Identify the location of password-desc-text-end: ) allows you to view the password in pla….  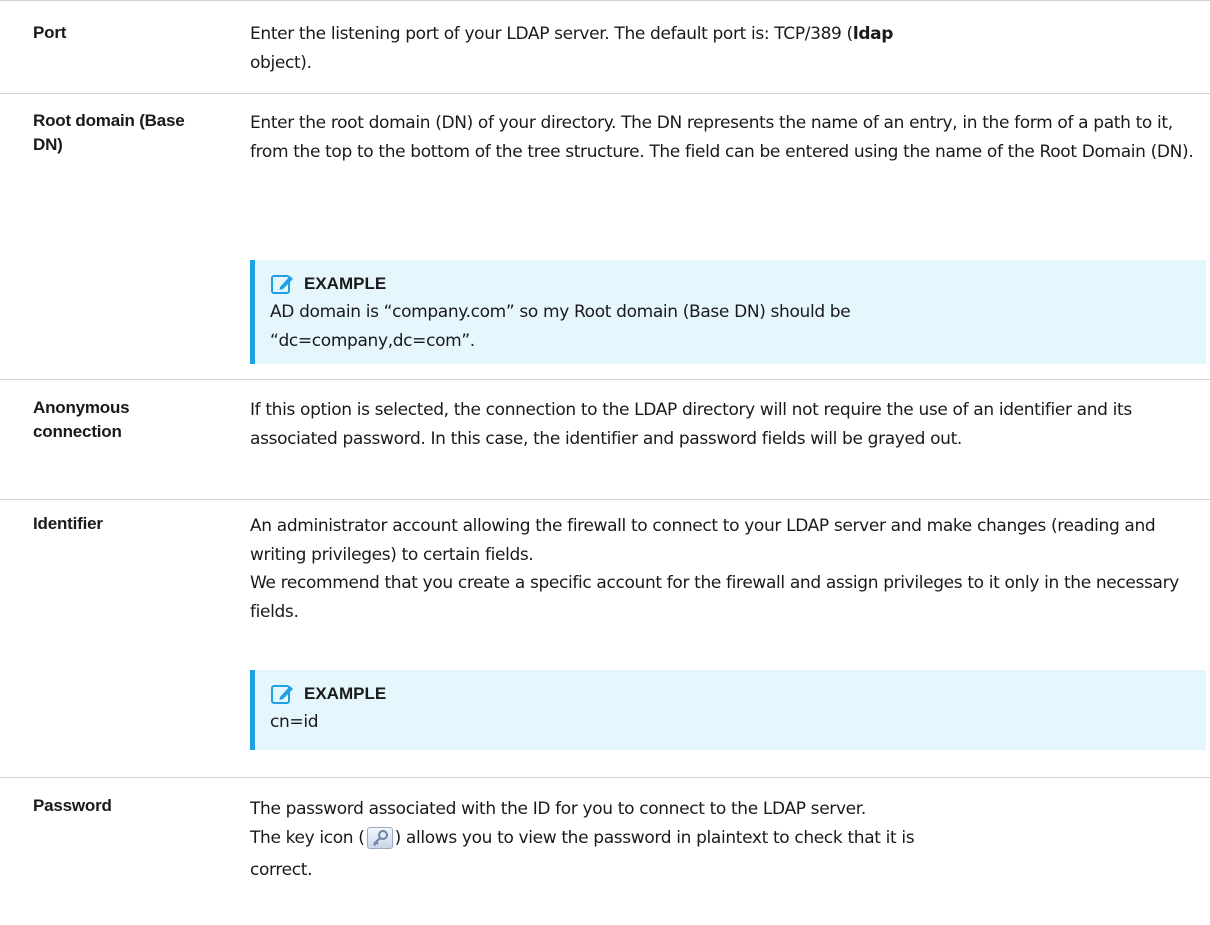
(654, 837).